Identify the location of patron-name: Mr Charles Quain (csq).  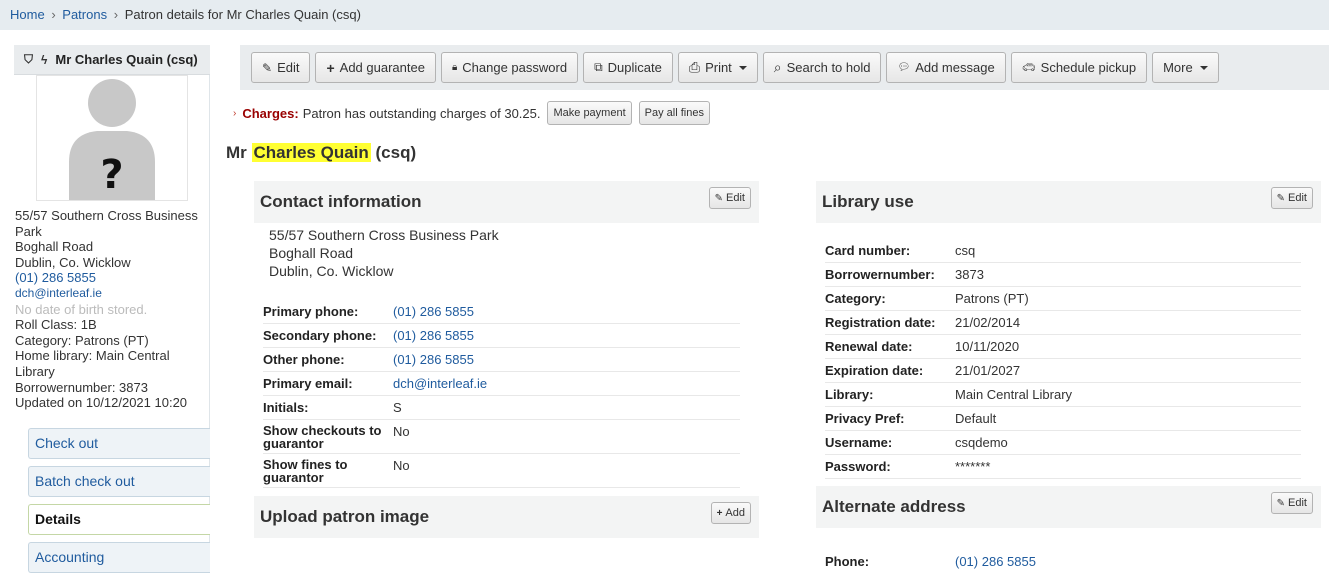
(126, 59).